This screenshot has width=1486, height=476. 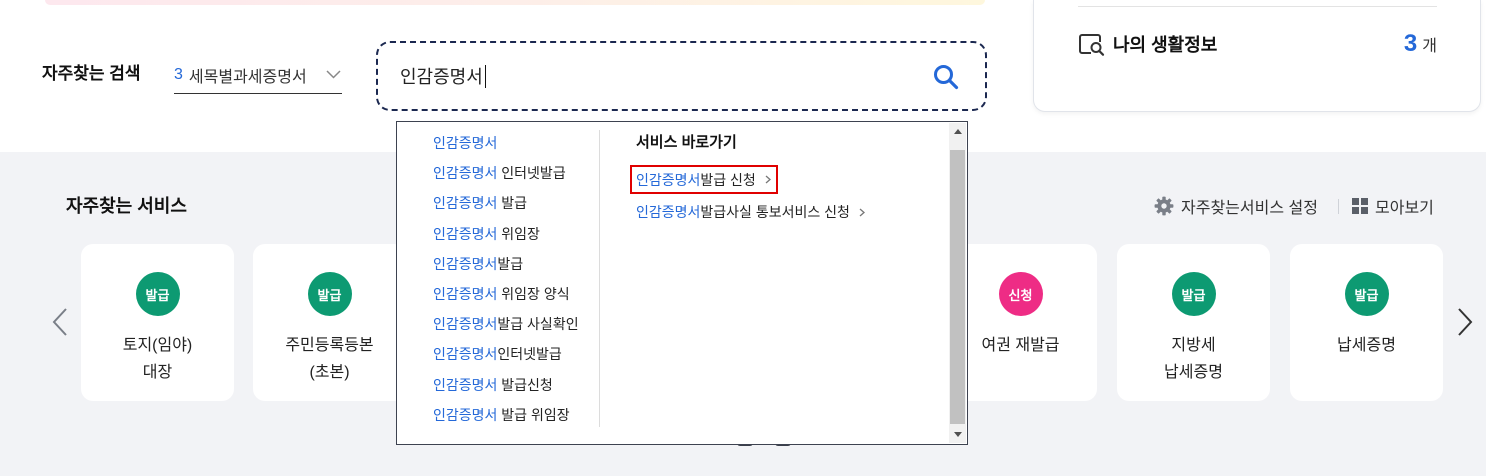 What do you see at coordinates (518, 233) in the screenshot?
I see `suggestion-rest: 위임장` at bounding box center [518, 233].